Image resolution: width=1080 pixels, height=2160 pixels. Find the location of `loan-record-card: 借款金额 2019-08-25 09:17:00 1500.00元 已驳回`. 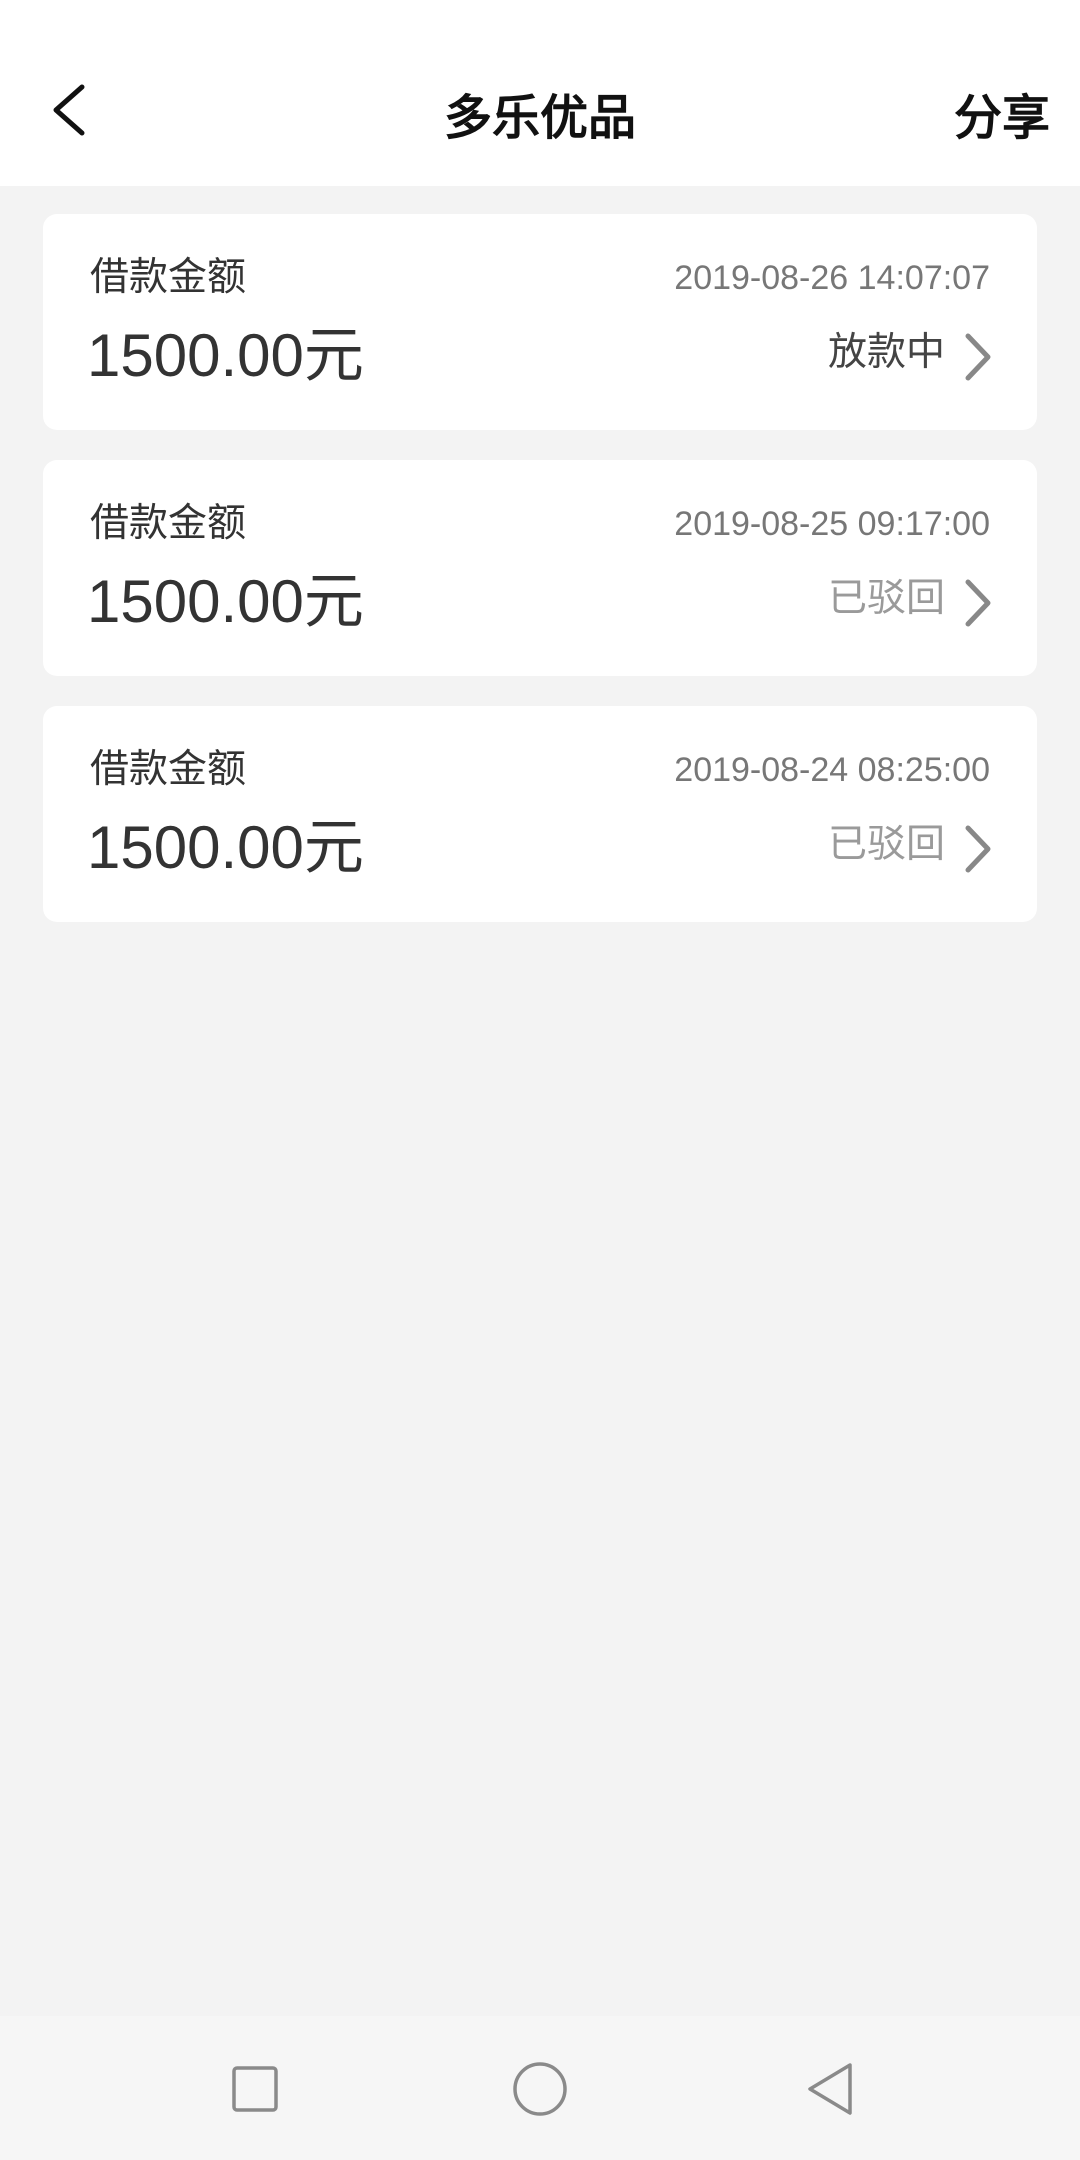

loan-record-card: 借款金额 2019-08-25 09:17:00 1500.00元 已驳回 is located at coordinates (540, 568).